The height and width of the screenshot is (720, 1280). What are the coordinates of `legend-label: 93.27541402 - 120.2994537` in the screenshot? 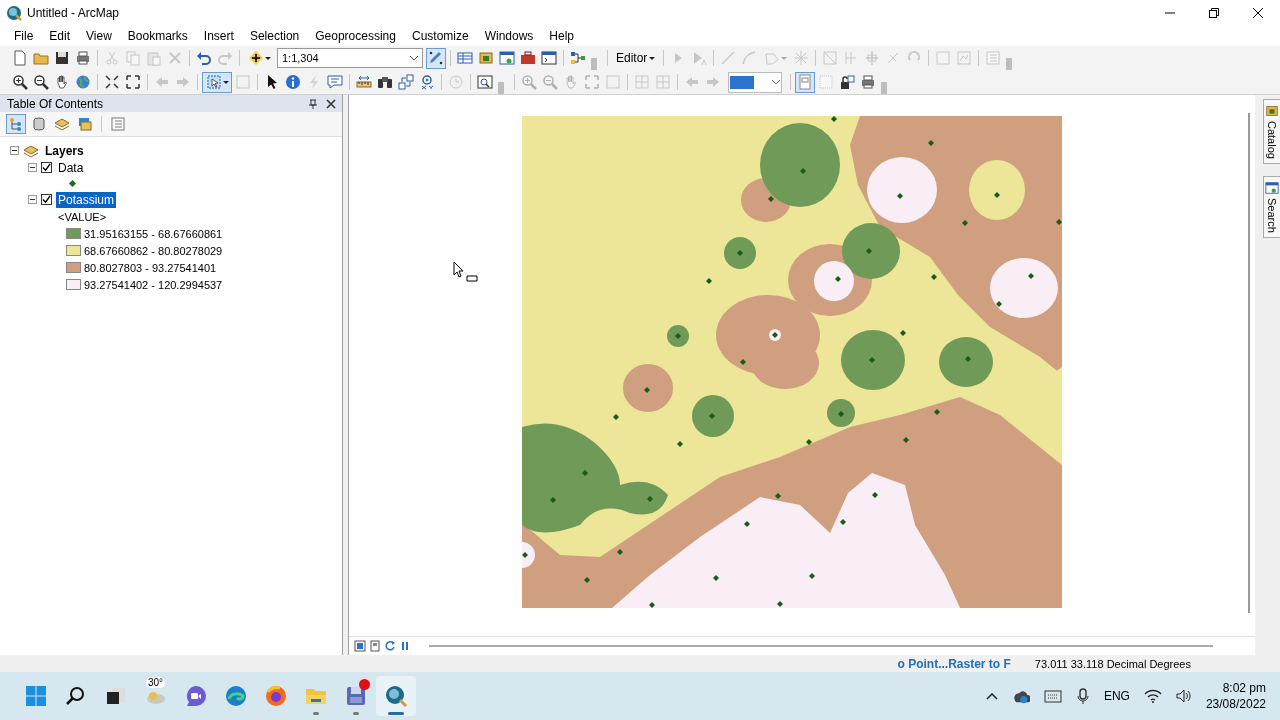 It's located at (153, 284).